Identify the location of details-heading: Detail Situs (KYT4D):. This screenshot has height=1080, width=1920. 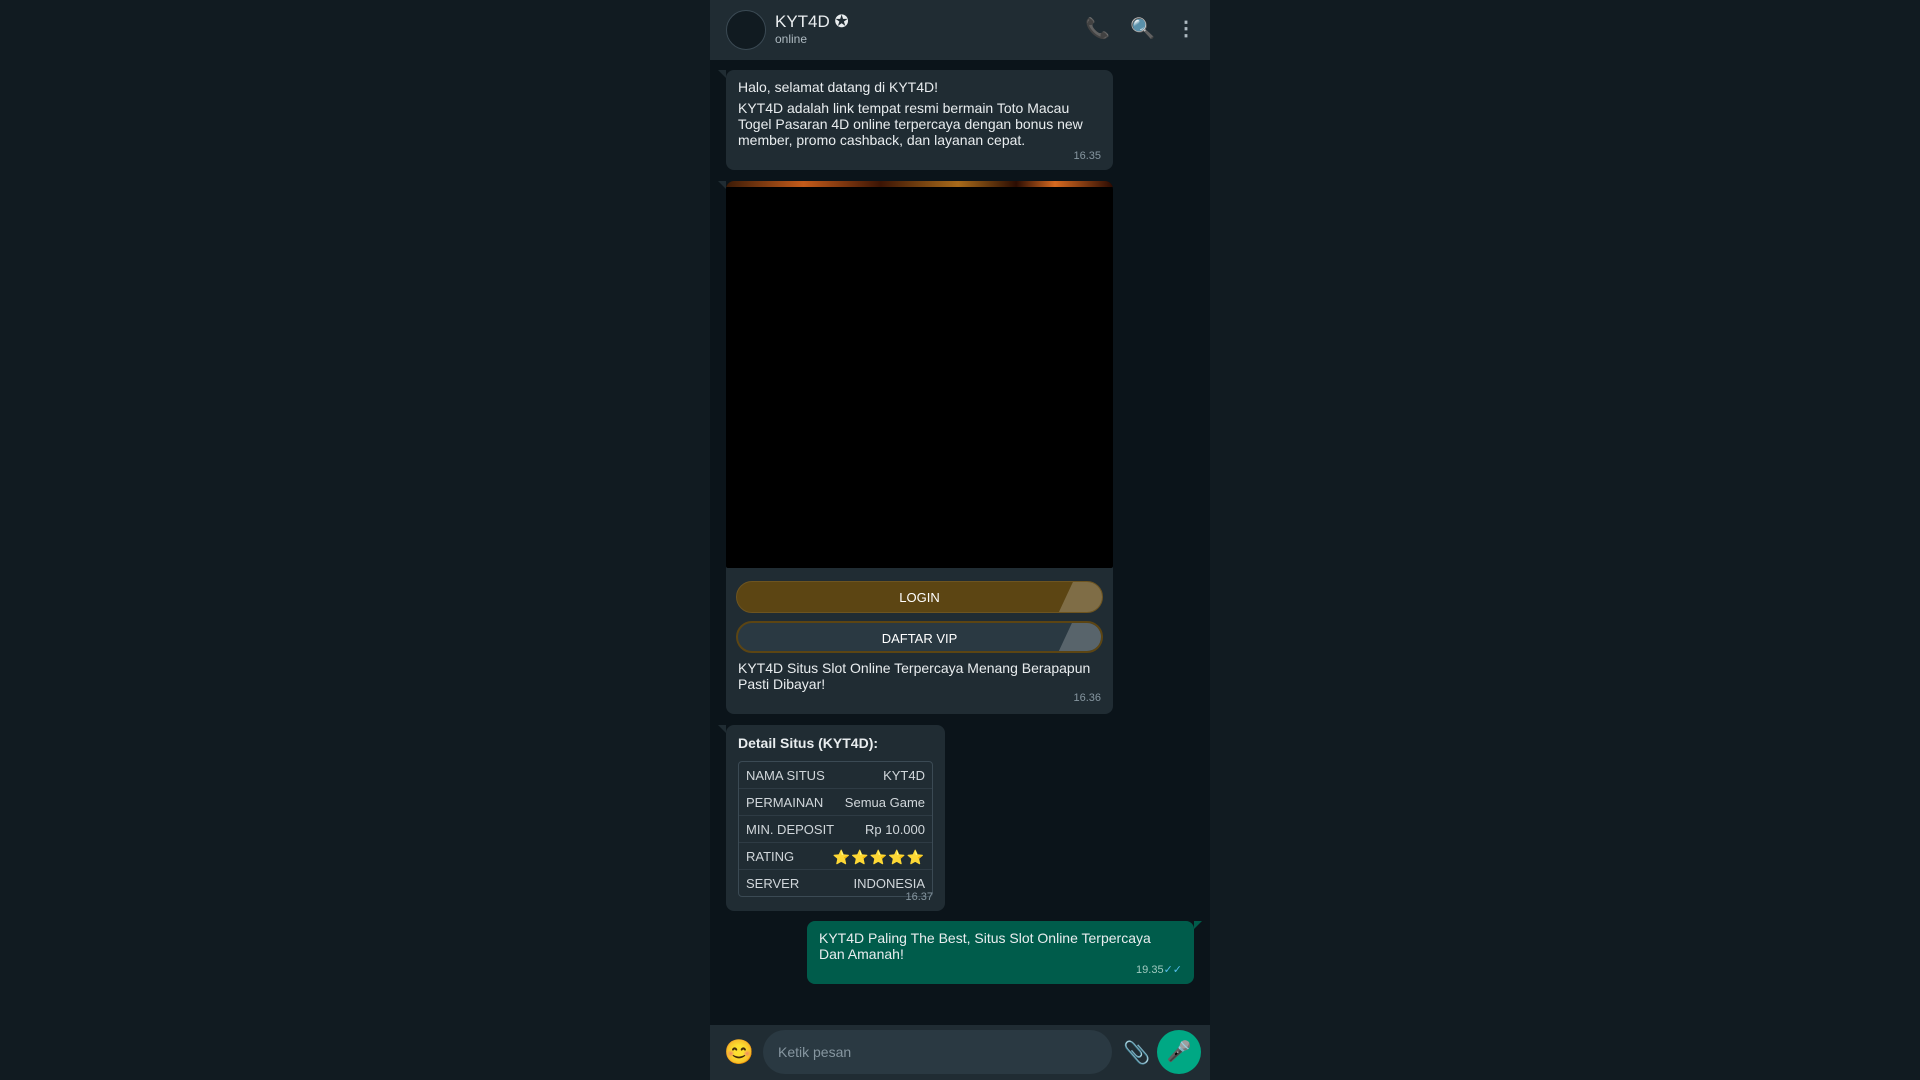
(808, 743).